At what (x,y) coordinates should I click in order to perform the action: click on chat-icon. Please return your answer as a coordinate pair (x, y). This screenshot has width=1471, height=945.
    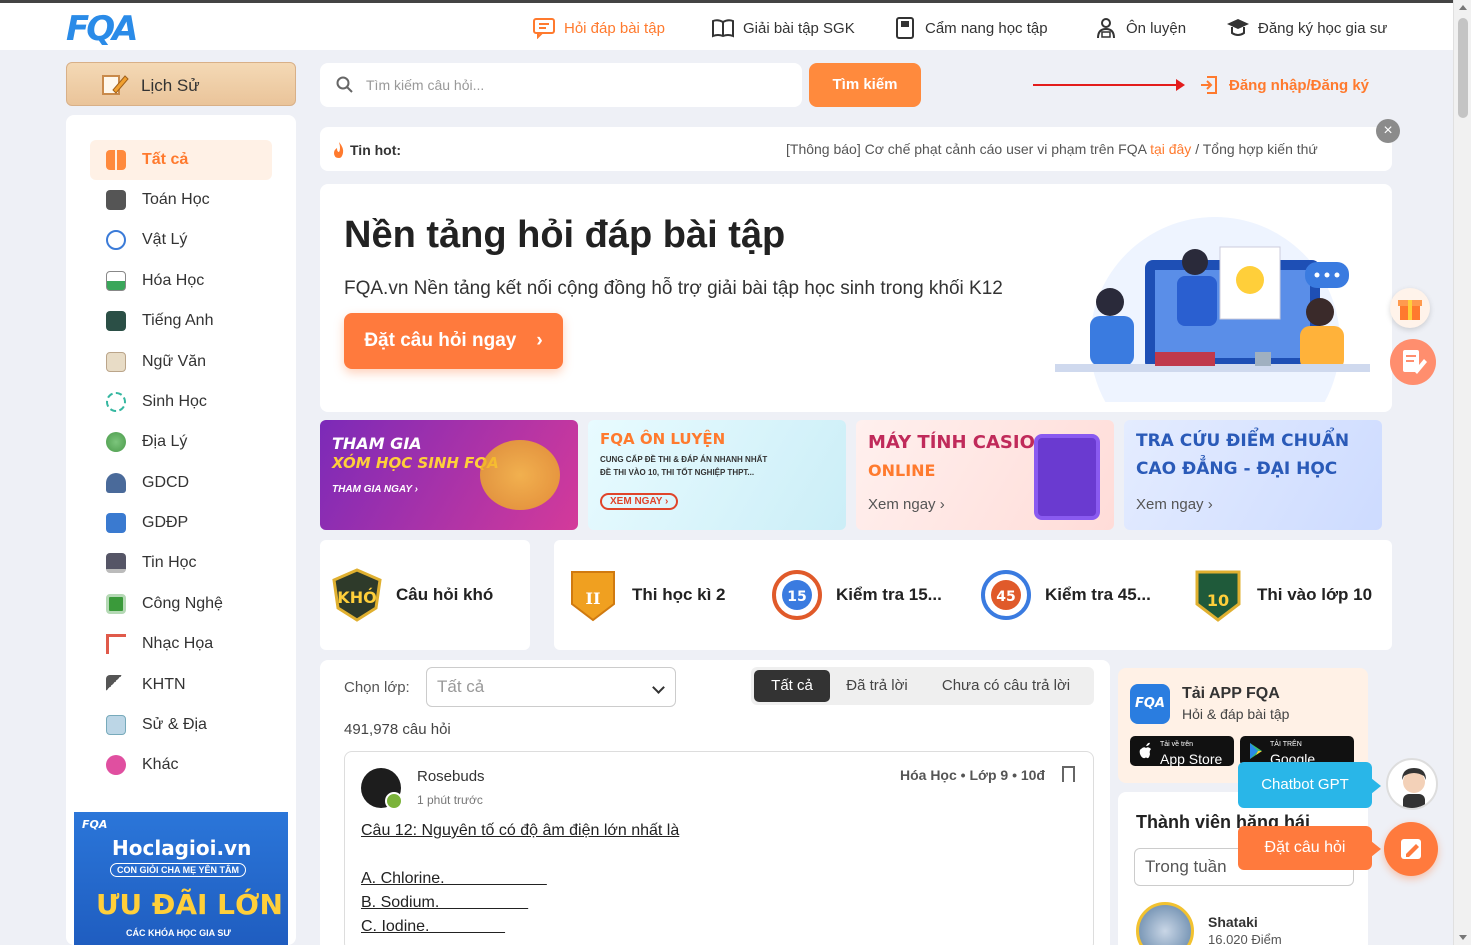
    Looking at the image, I should click on (544, 28).